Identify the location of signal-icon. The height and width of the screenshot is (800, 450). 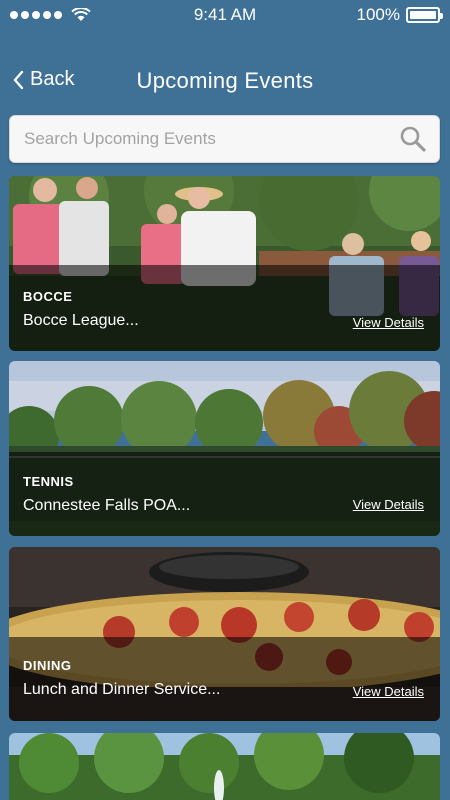
(50, 15).